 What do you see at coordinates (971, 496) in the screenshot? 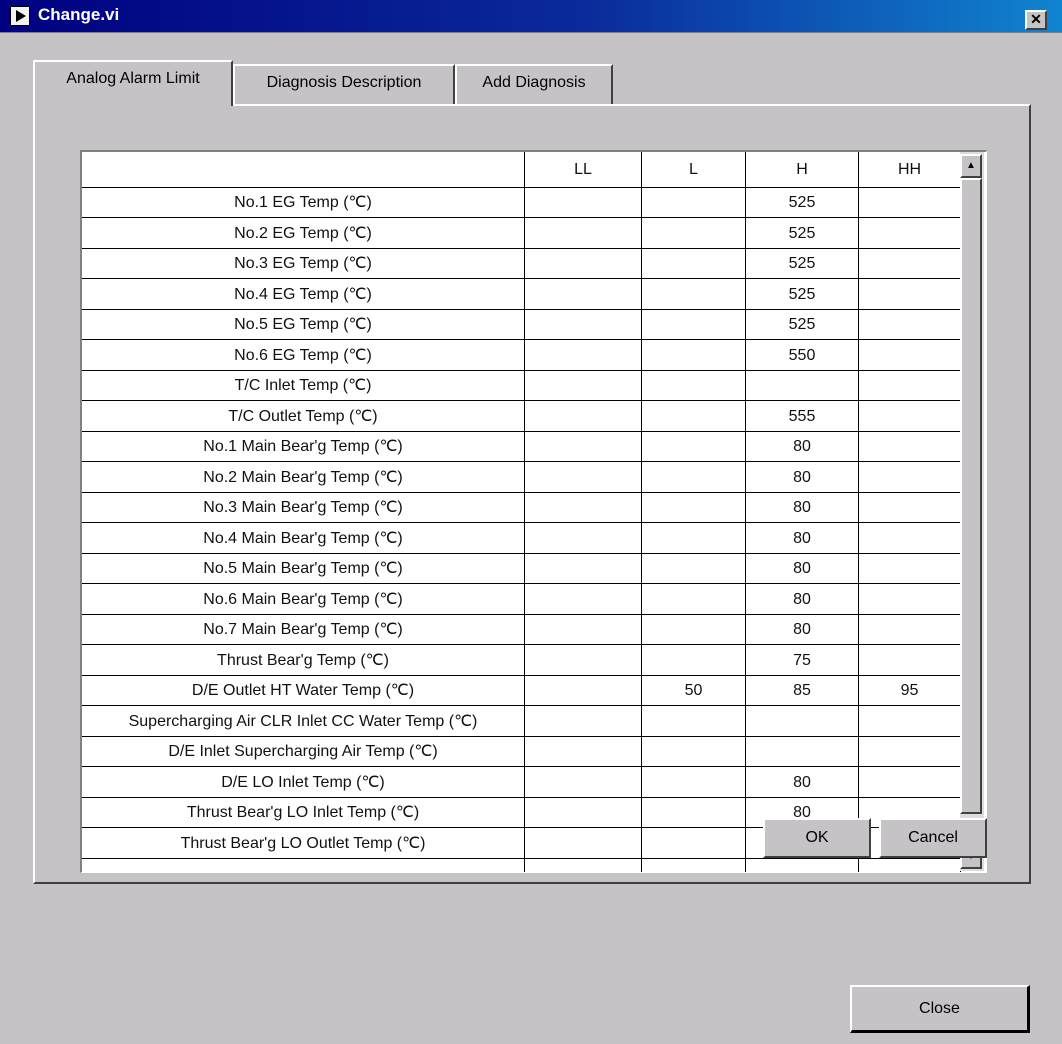
I see `scrollbar-thumb` at bounding box center [971, 496].